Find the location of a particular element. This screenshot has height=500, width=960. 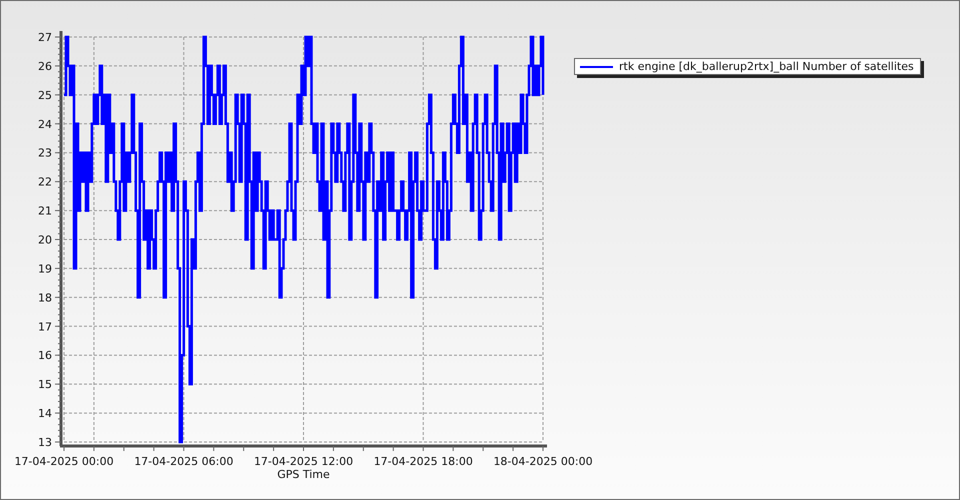

axis-tick-label: 17-04-2025 18:00 is located at coordinates (423, 461).